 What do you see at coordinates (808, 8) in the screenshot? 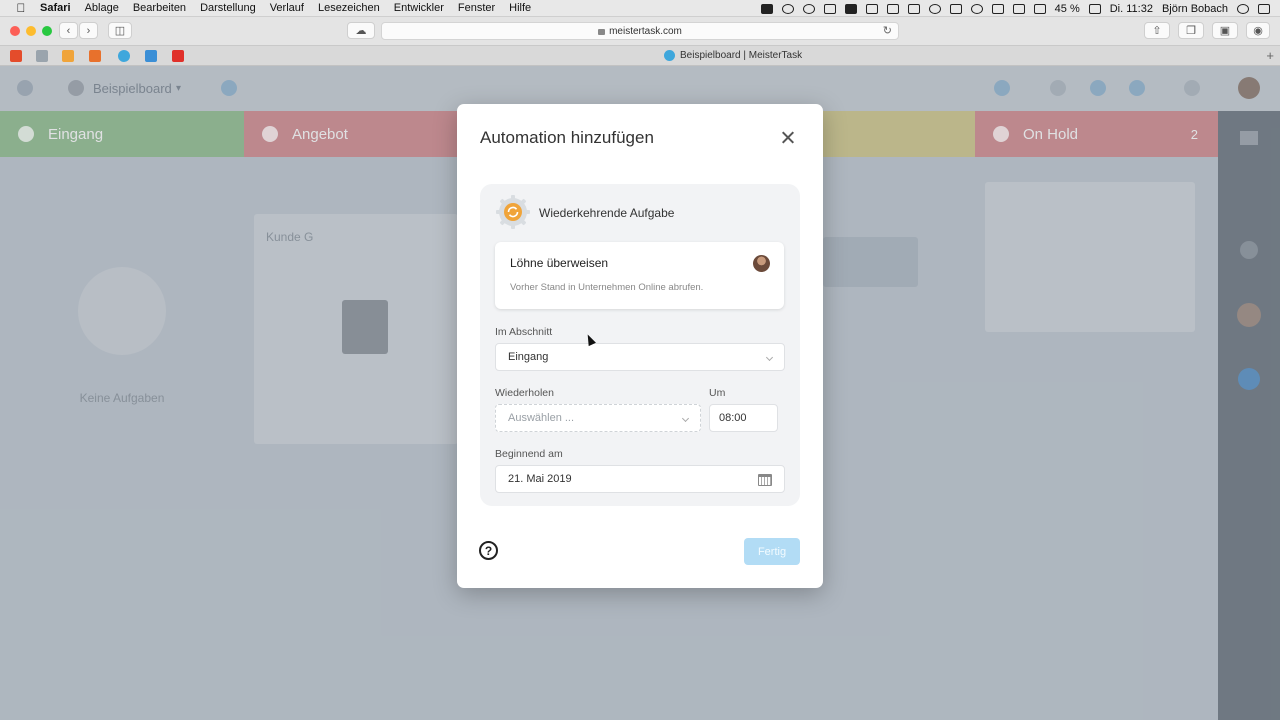
I see `status-circle-icon` at bounding box center [808, 8].